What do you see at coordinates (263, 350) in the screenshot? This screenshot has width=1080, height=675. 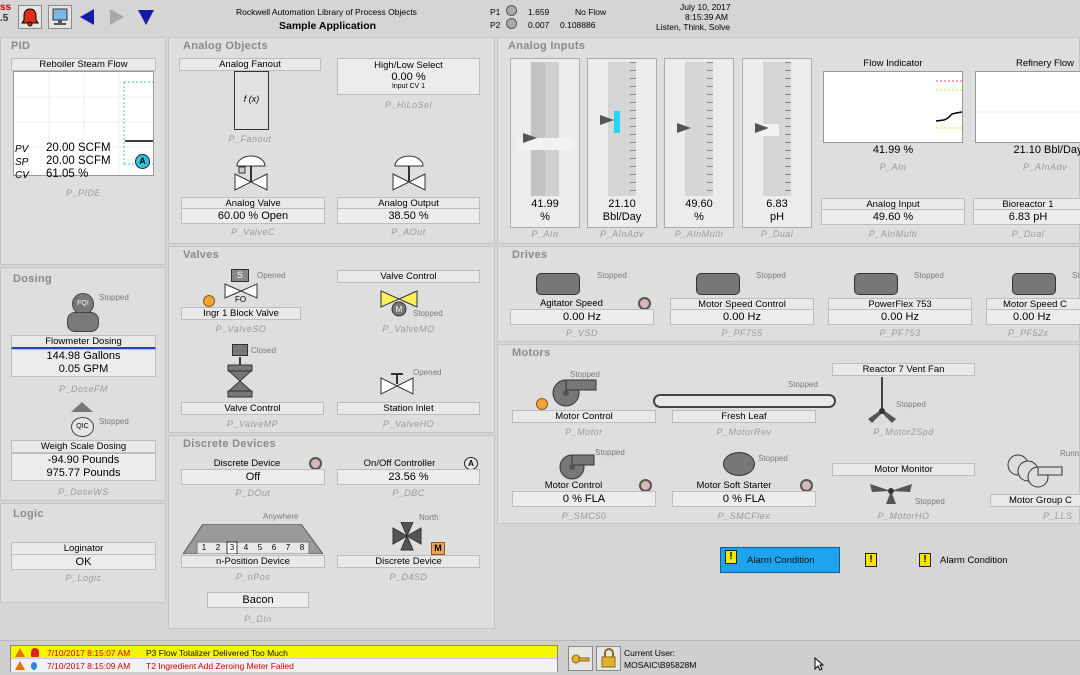 I see `valve-mp-status: Closed` at bounding box center [263, 350].